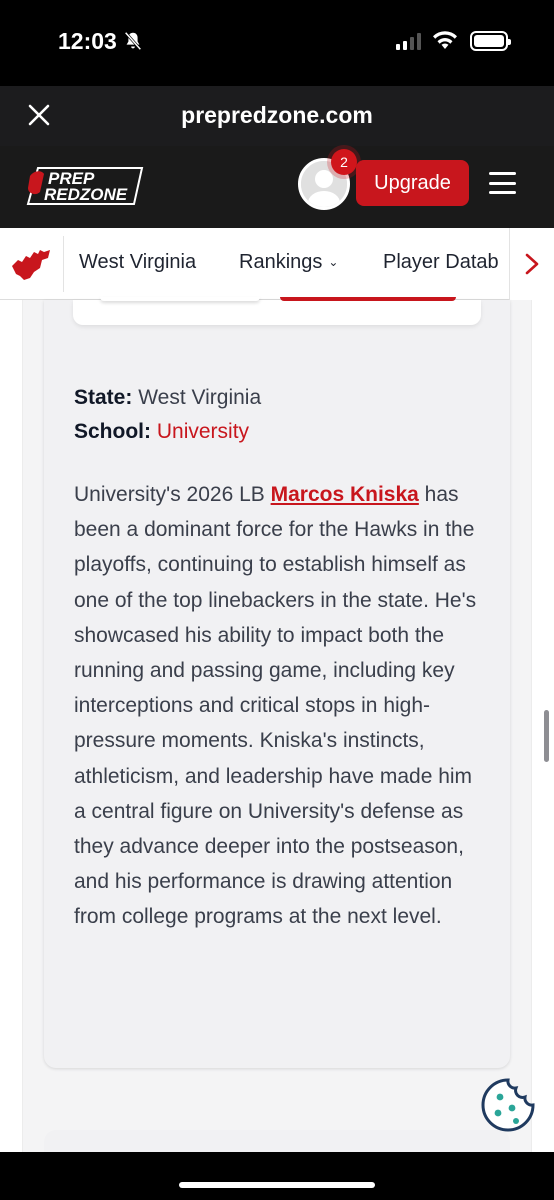 The width and height of the screenshot is (554, 1200). I want to click on action-card, so click(277, 312).